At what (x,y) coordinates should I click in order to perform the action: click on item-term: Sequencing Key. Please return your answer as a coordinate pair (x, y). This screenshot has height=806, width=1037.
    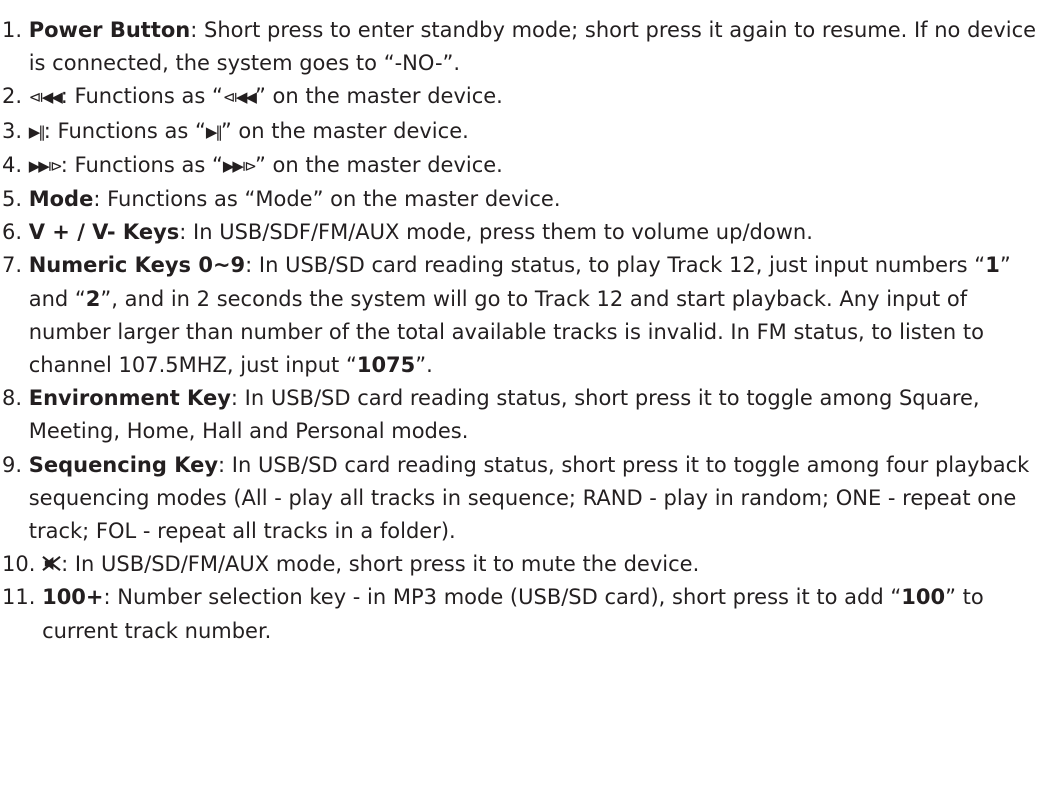
    Looking at the image, I should click on (123, 464).